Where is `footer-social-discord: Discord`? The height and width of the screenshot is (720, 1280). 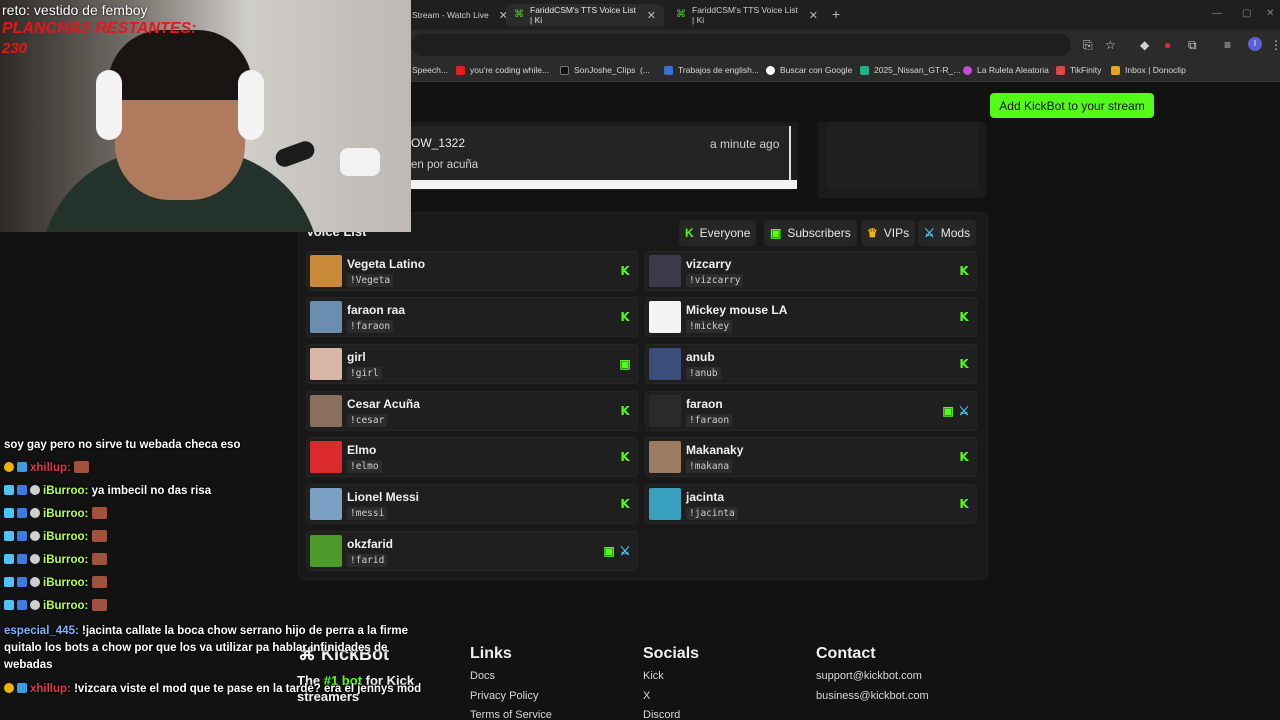 footer-social-discord: Discord is located at coordinates (661, 714).